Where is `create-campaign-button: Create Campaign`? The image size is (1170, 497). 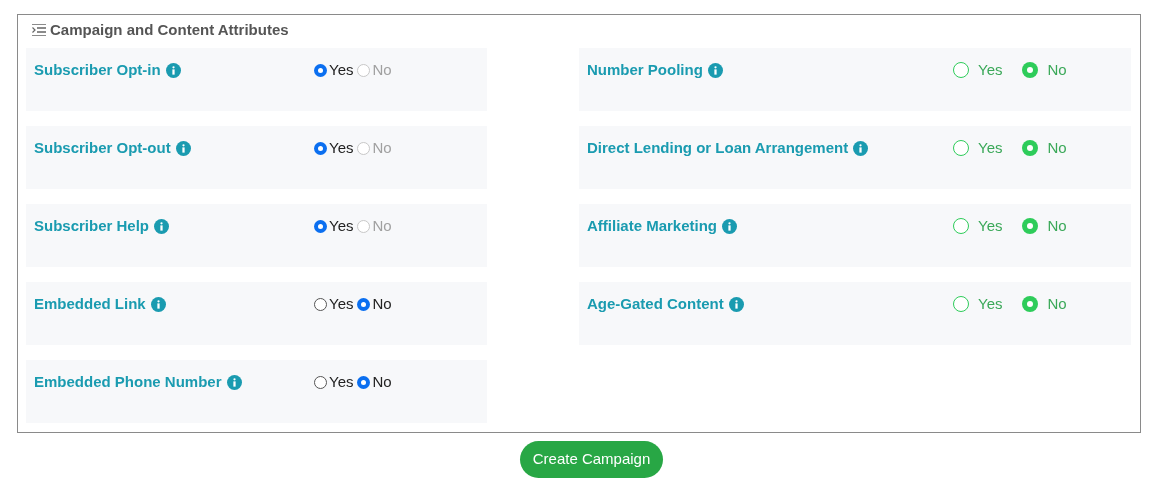
create-campaign-button: Create Campaign is located at coordinates (591, 459).